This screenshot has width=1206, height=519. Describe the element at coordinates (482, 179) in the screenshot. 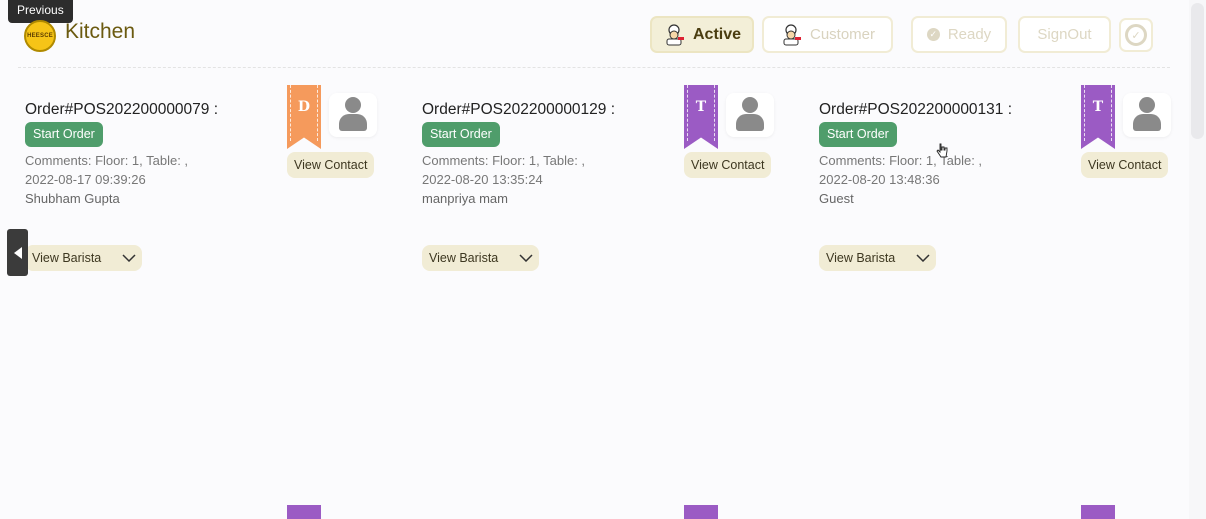

I see `order-datetime: 2022-08-20 13:35:24` at that location.